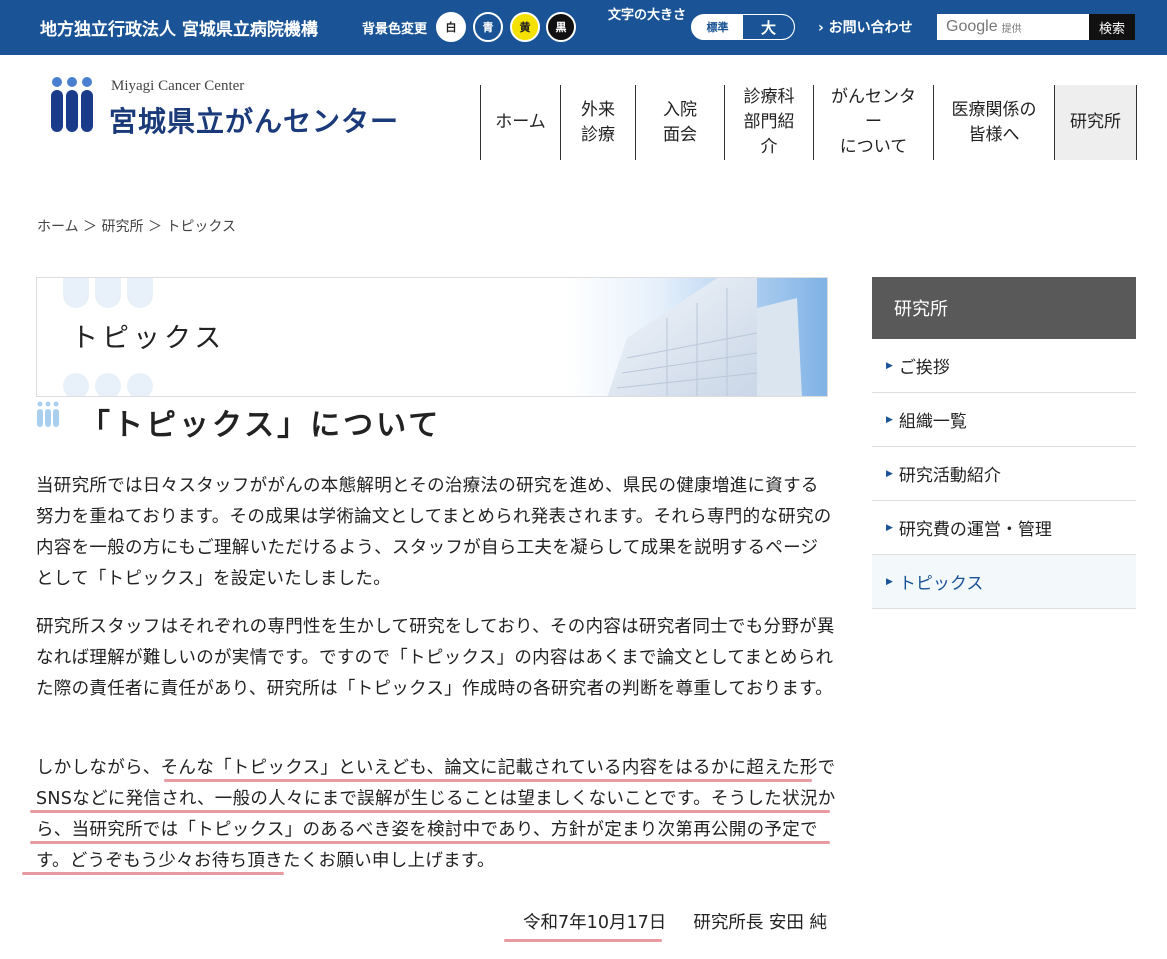 This screenshot has width=1167, height=959. What do you see at coordinates (949, 476) in the screenshot?
I see `sidebar-item-label: 研究活動紹介` at bounding box center [949, 476].